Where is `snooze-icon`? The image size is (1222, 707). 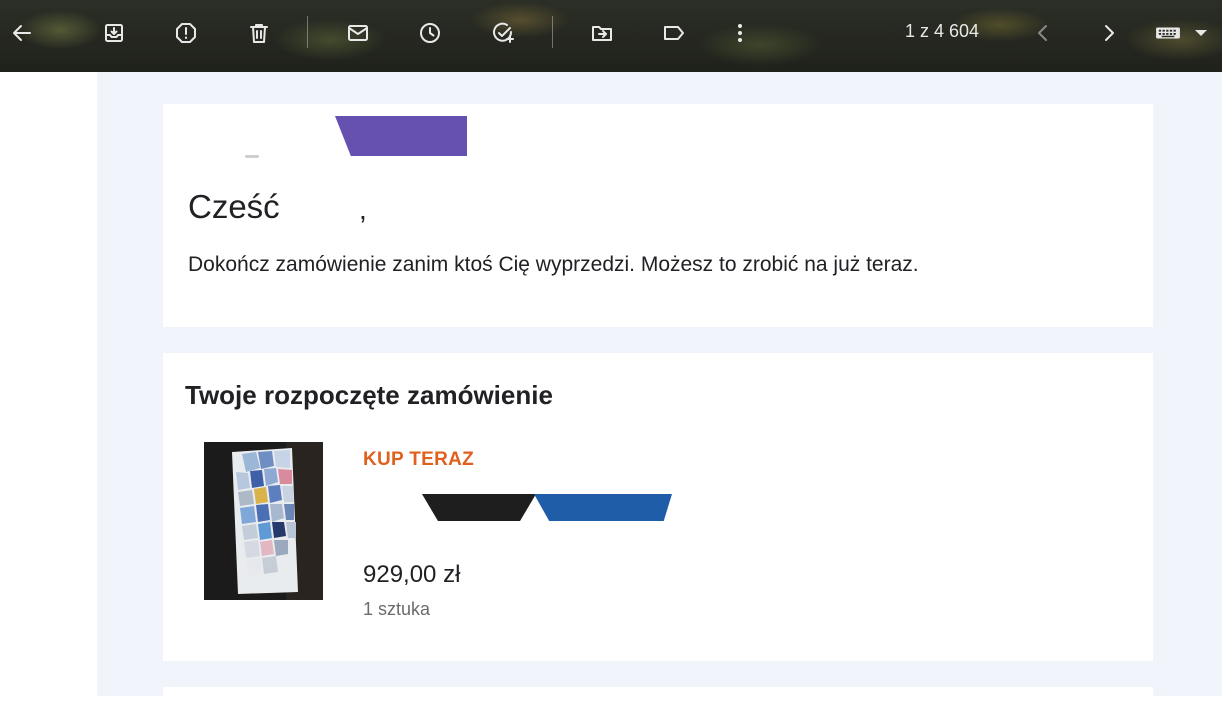 snooze-icon is located at coordinates (430, 33).